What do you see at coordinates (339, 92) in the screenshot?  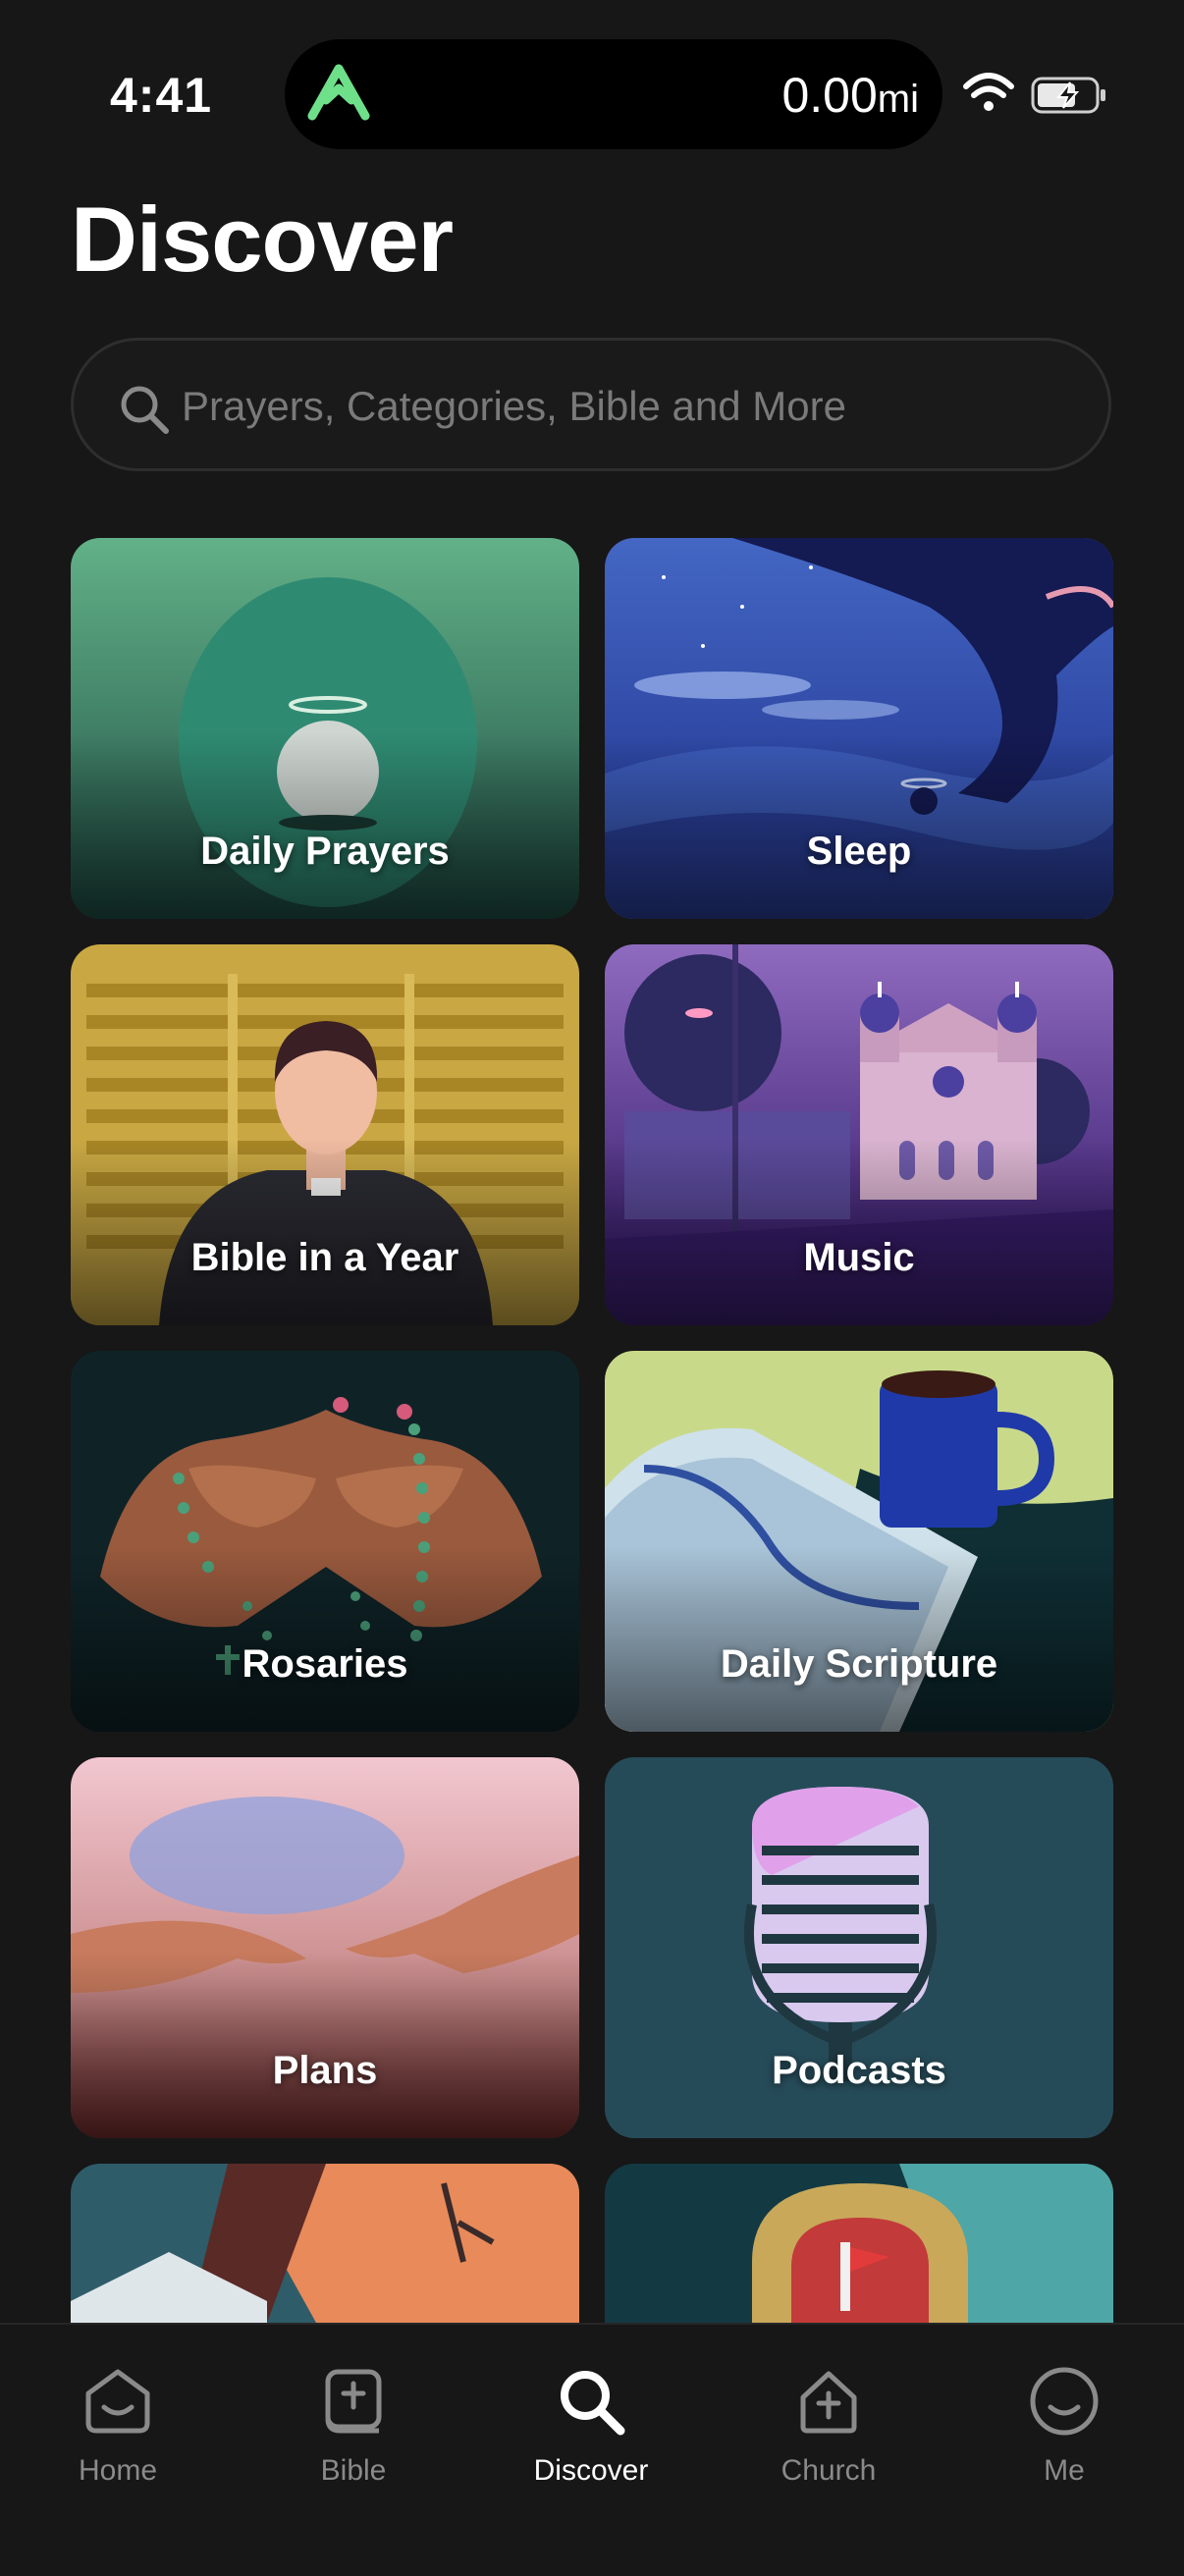 I see `app-logo-icon` at bounding box center [339, 92].